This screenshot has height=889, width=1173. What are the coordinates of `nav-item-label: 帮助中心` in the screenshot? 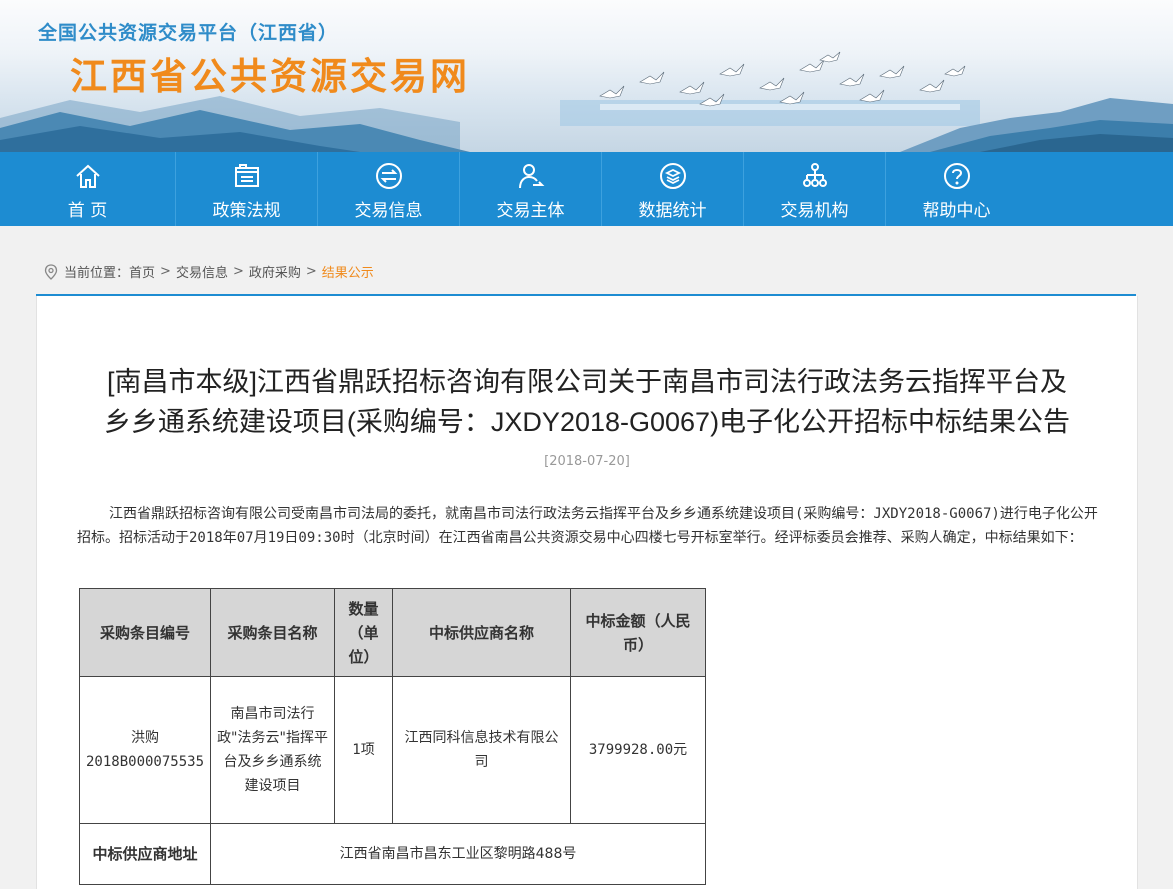 It's located at (956, 211).